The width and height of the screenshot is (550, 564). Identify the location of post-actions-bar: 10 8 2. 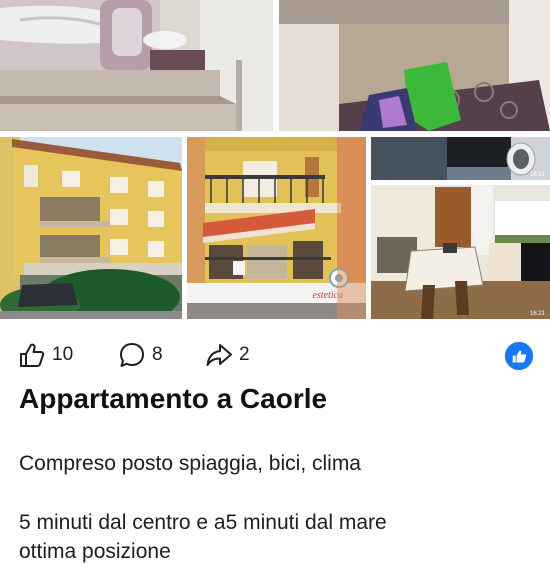
(278, 355).